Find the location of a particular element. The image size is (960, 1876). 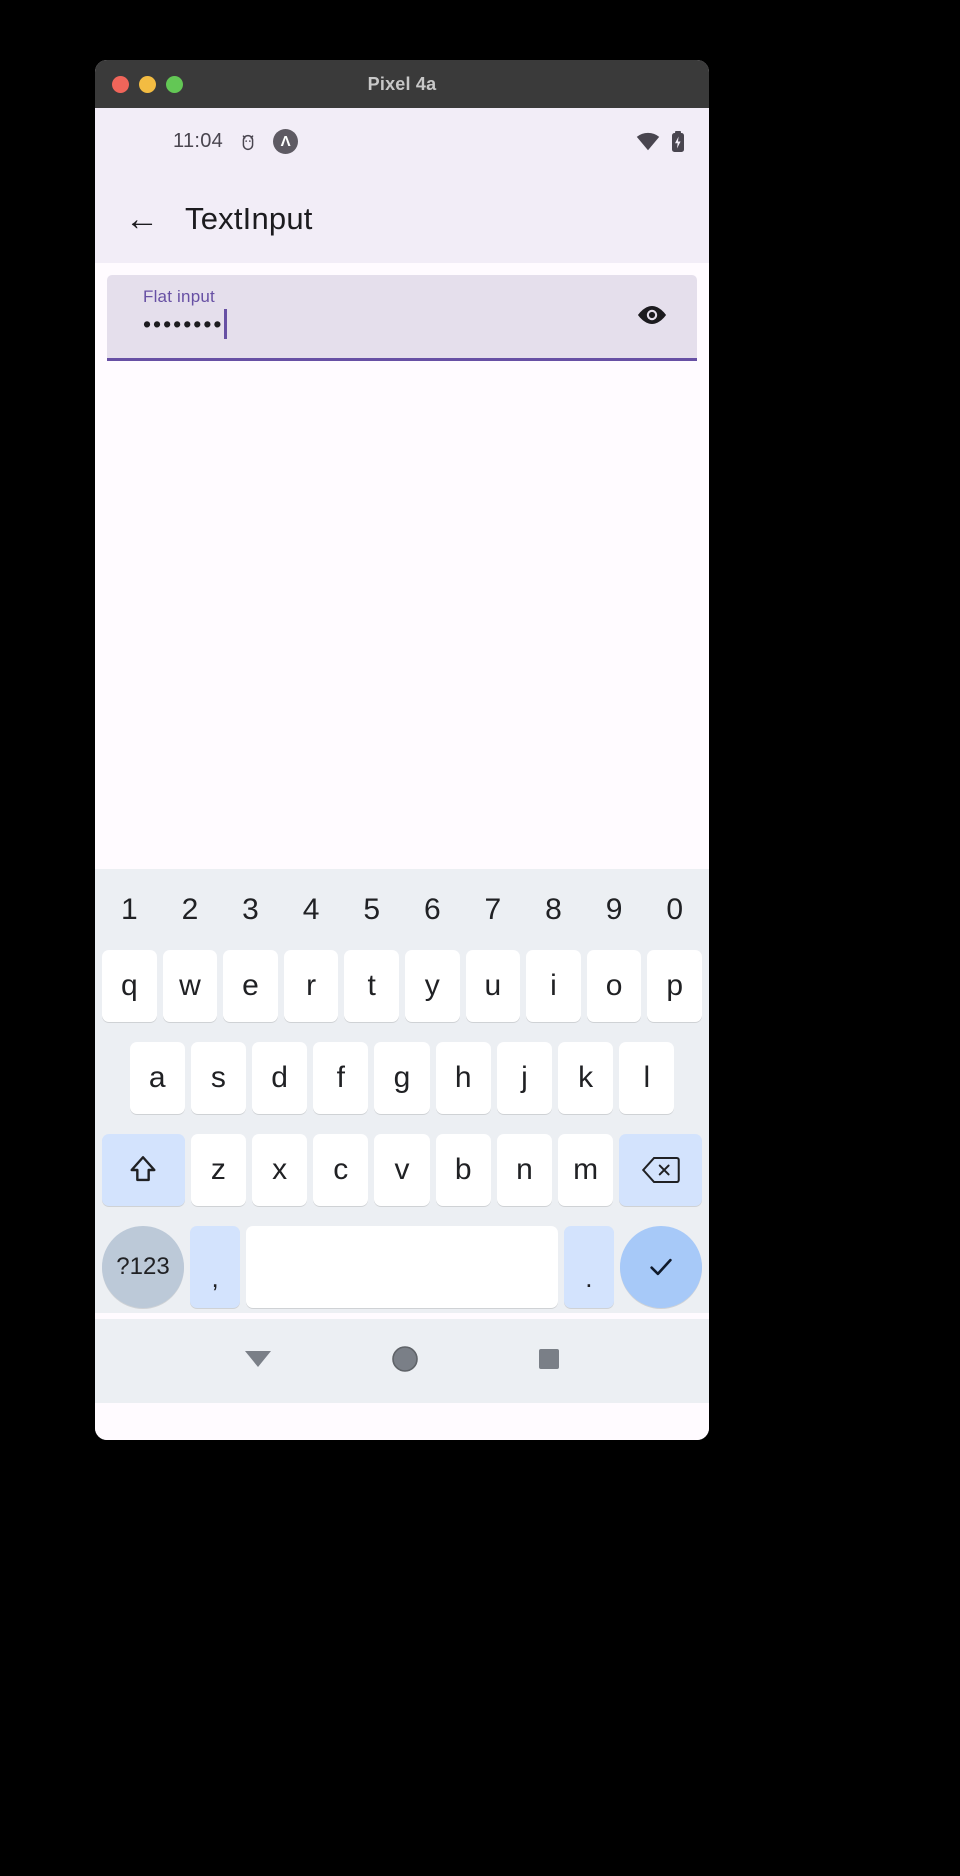

expo-circle-icon: Λ is located at coordinates (286, 141).